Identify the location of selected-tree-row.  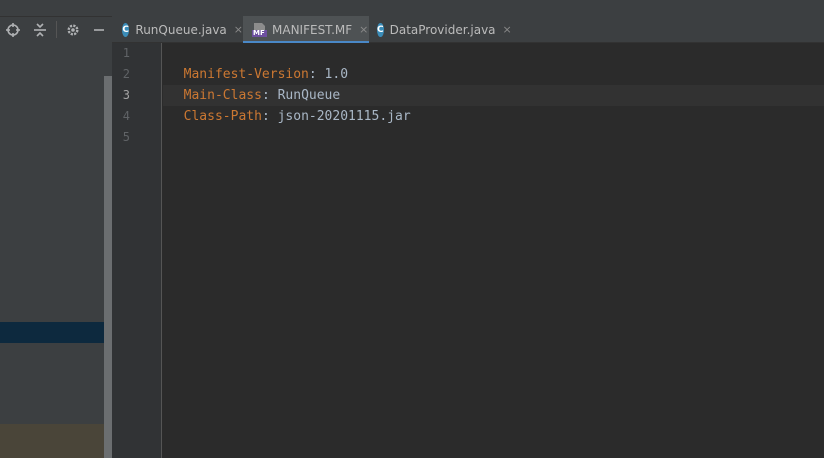
(52, 332).